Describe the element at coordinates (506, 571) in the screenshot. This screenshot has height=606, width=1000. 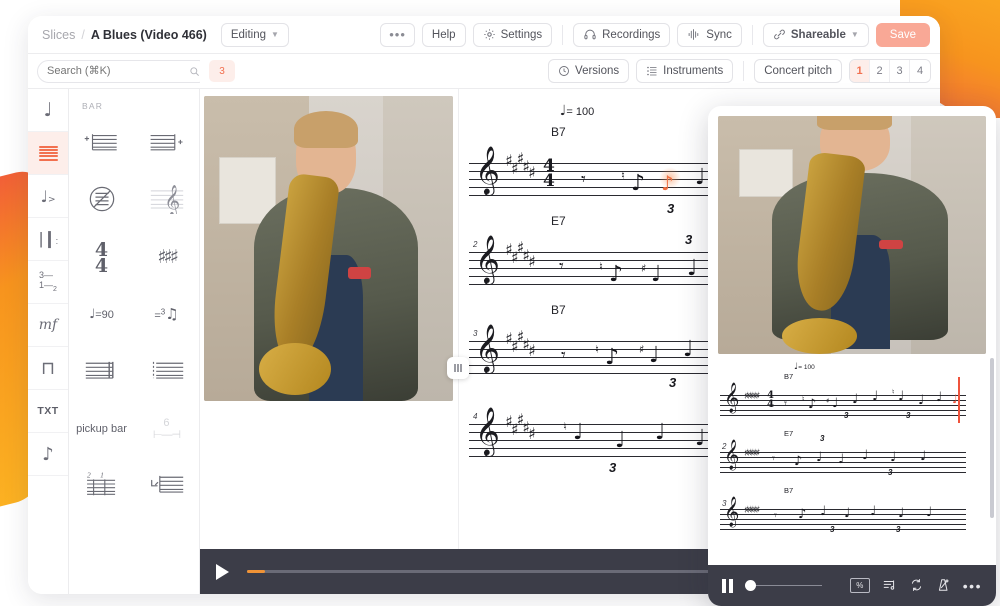
I see `seek-slider` at that location.